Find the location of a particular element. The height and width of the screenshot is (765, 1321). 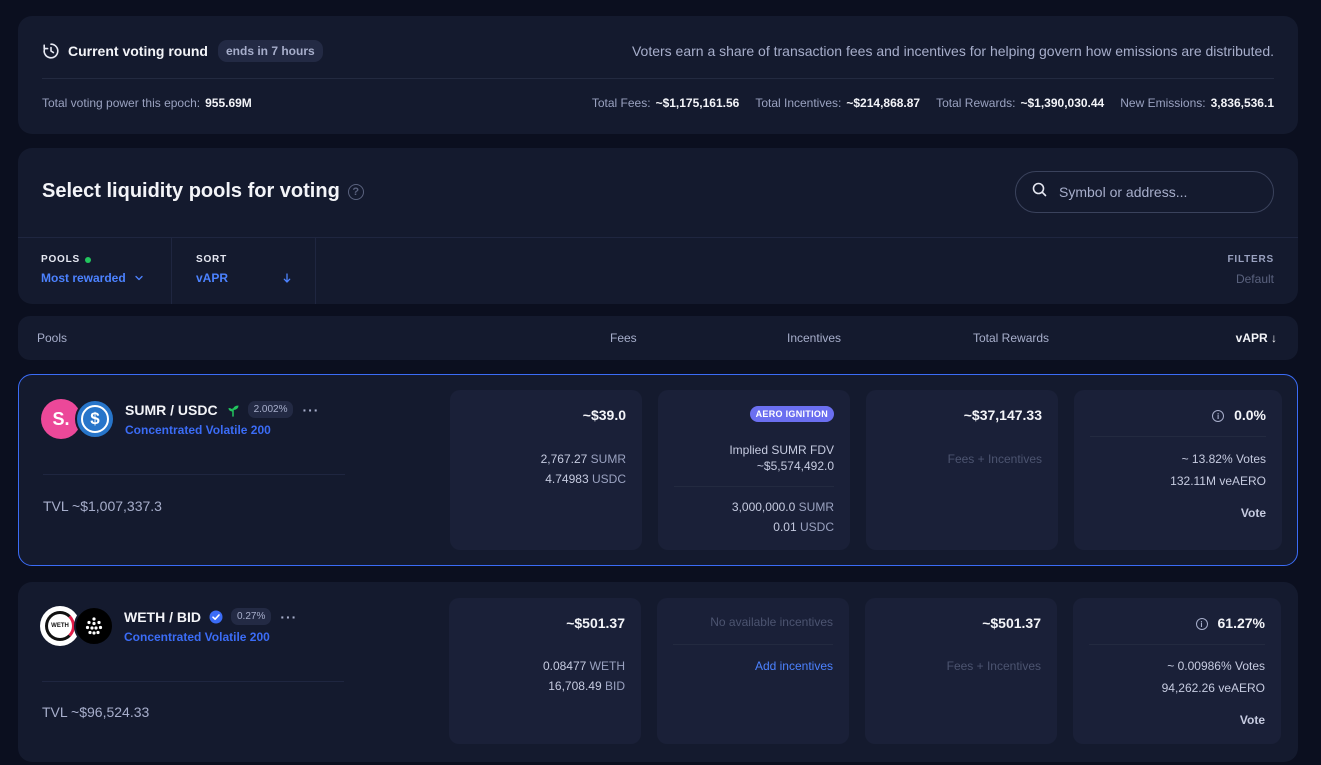

arrow-down-icon is located at coordinates (287, 278).